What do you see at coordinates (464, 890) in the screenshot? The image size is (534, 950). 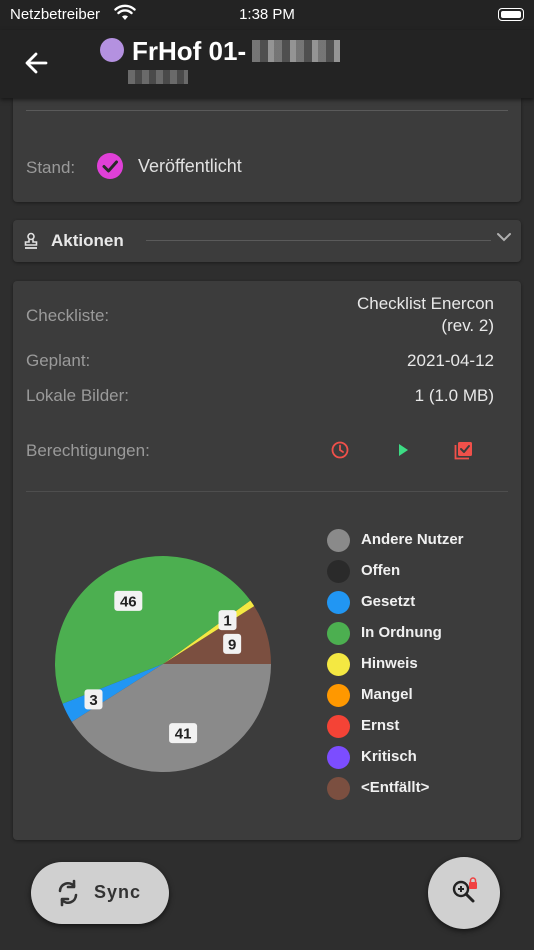 I see `zoom-in-lock-icon` at bounding box center [464, 890].